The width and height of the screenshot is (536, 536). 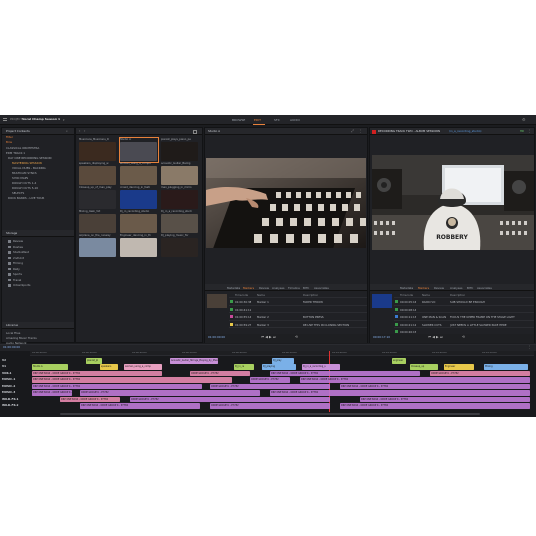 What do you see at coordinates (6, 373) in the screenshot?
I see `track-label: VOX-1` at bounding box center [6, 373].